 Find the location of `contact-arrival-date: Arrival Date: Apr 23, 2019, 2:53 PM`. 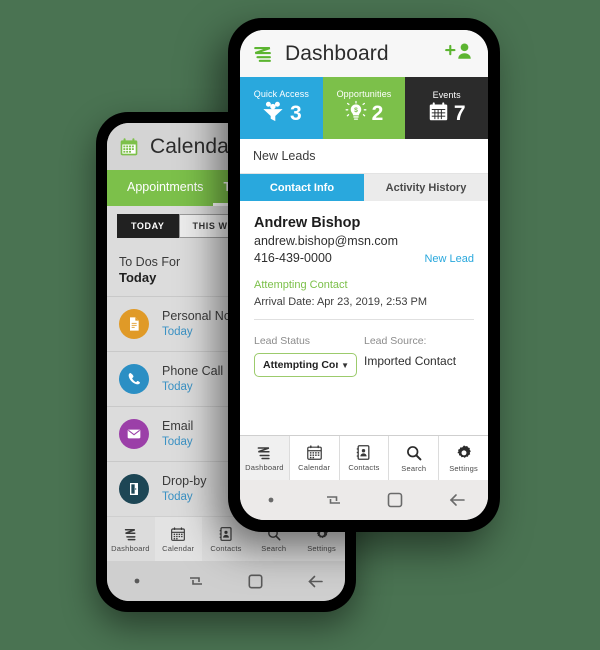

contact-arrival-date: Arrival Date: Apr 23, 2019, 2:53 PM is located at coordinates (341, 302).